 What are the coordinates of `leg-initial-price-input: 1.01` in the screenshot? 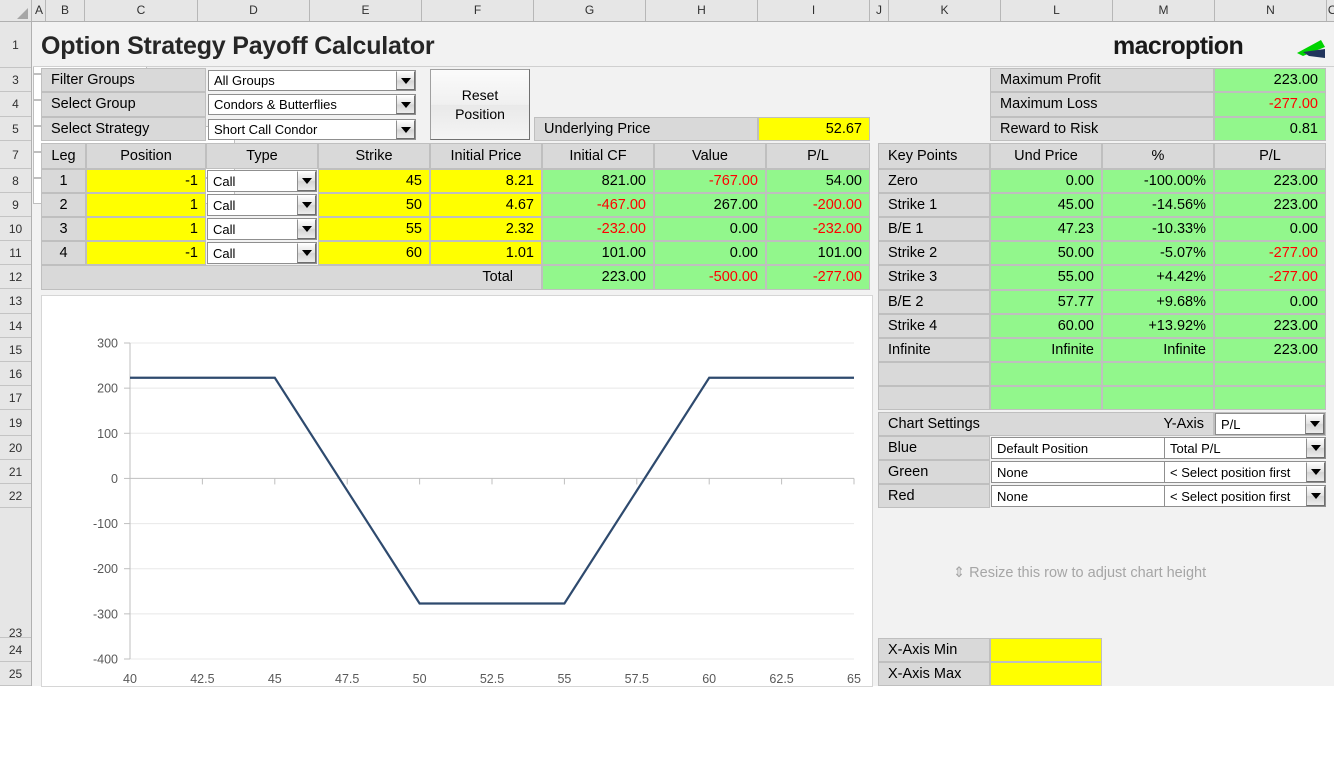 It's located at (486, 253).